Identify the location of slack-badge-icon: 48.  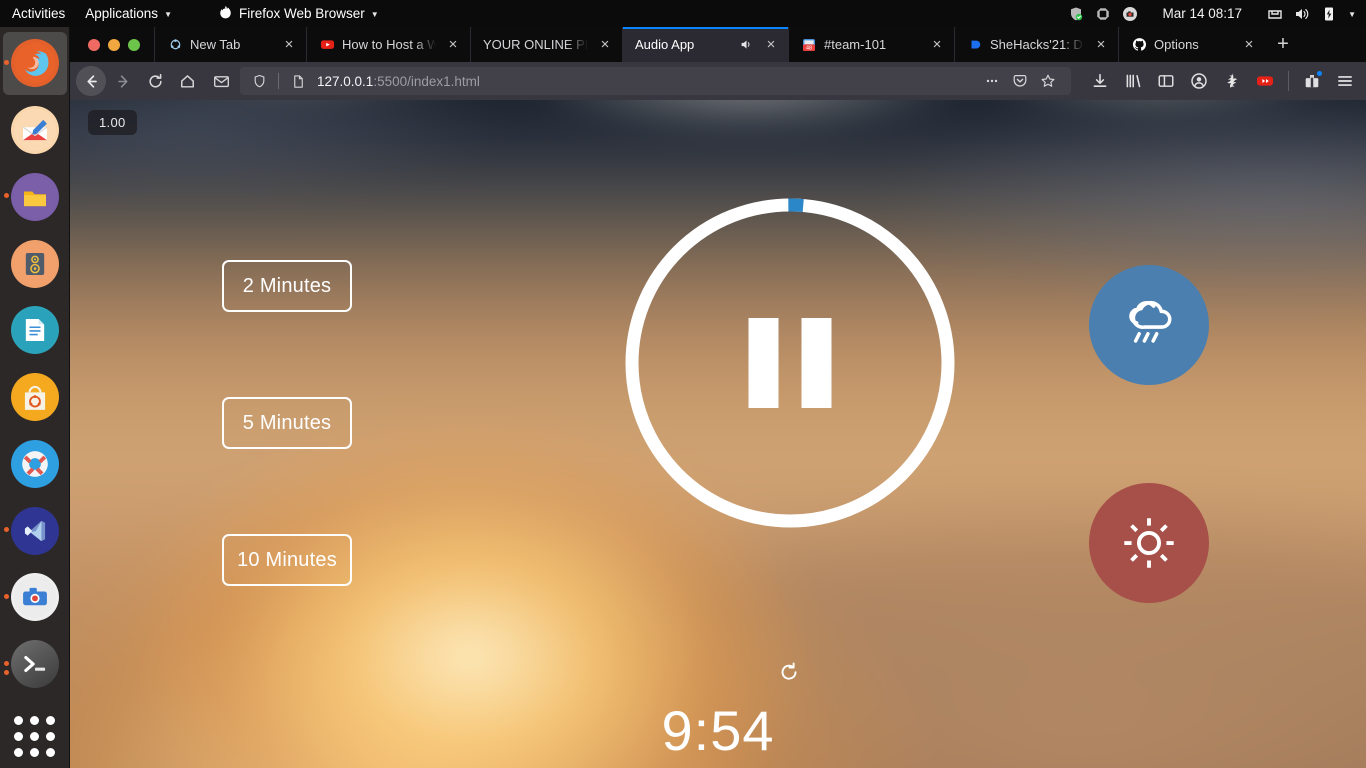
(809, 45).